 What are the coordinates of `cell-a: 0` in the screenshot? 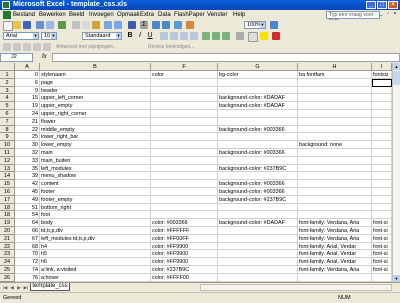 It's located at (27, 75).